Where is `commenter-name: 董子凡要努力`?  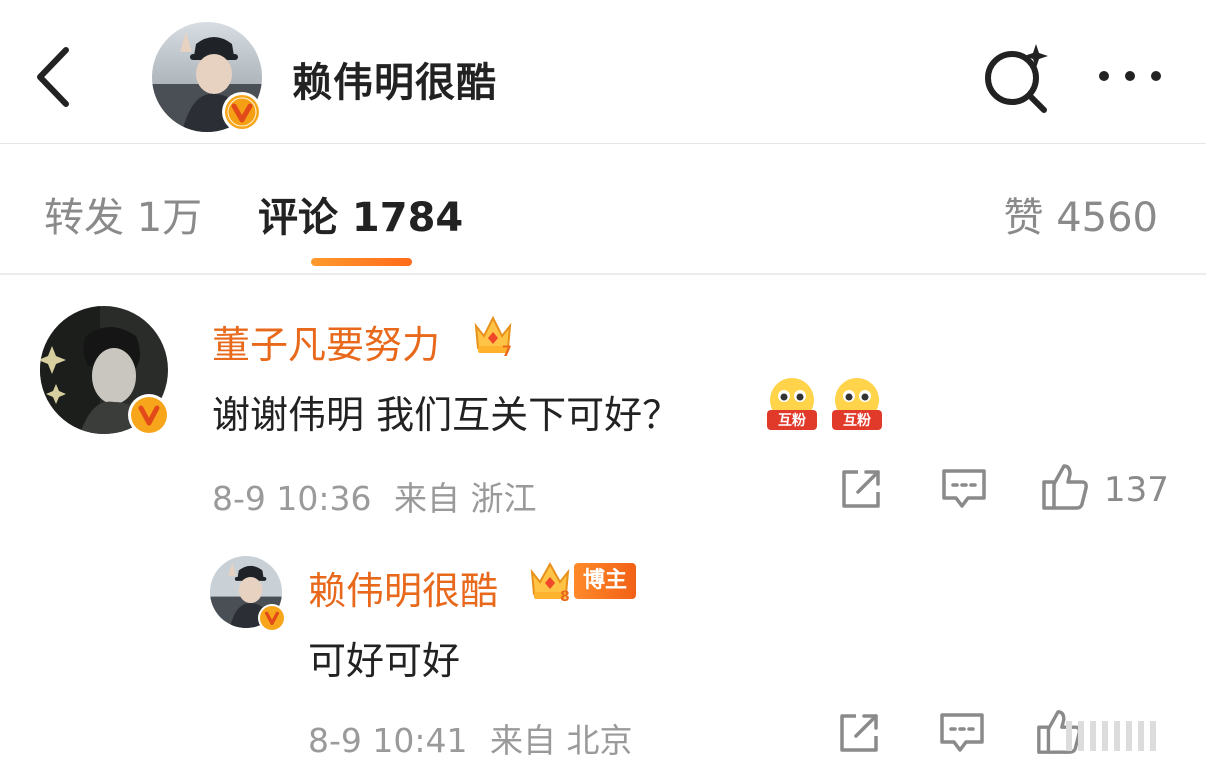 commenter-name: 董子凡要努力 is located at coordinates (326, 341).